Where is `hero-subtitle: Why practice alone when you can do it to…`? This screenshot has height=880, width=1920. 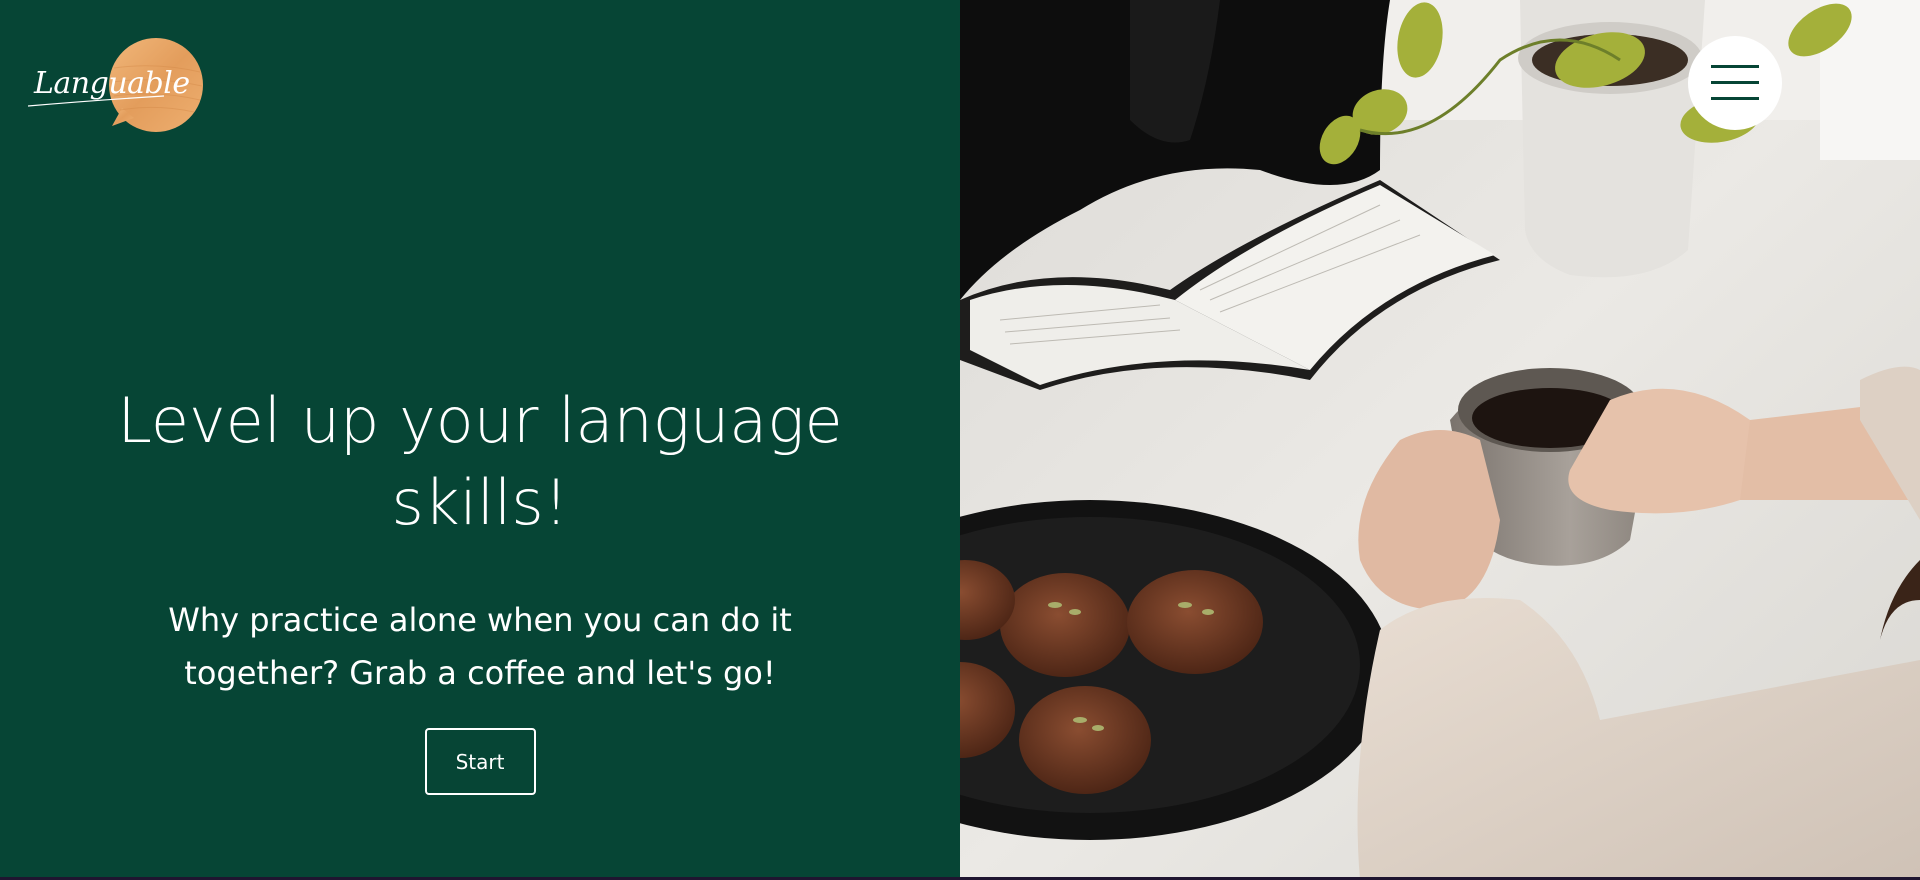 hero-subtitle: Why practice alone when you can do it to… is located at coordinates (480, 646).